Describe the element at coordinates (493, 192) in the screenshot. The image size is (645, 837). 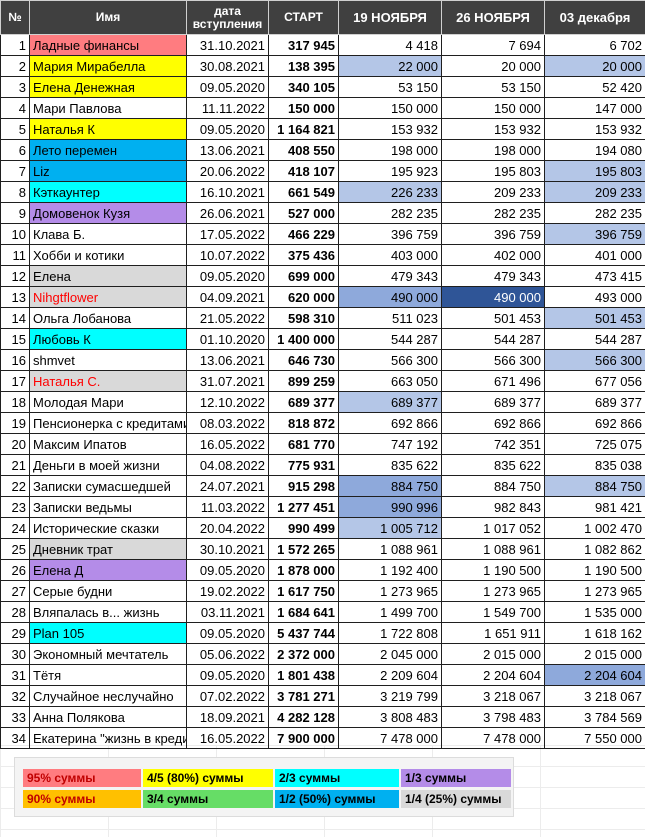
I see `nov-26-cell: 209 233` at that location.